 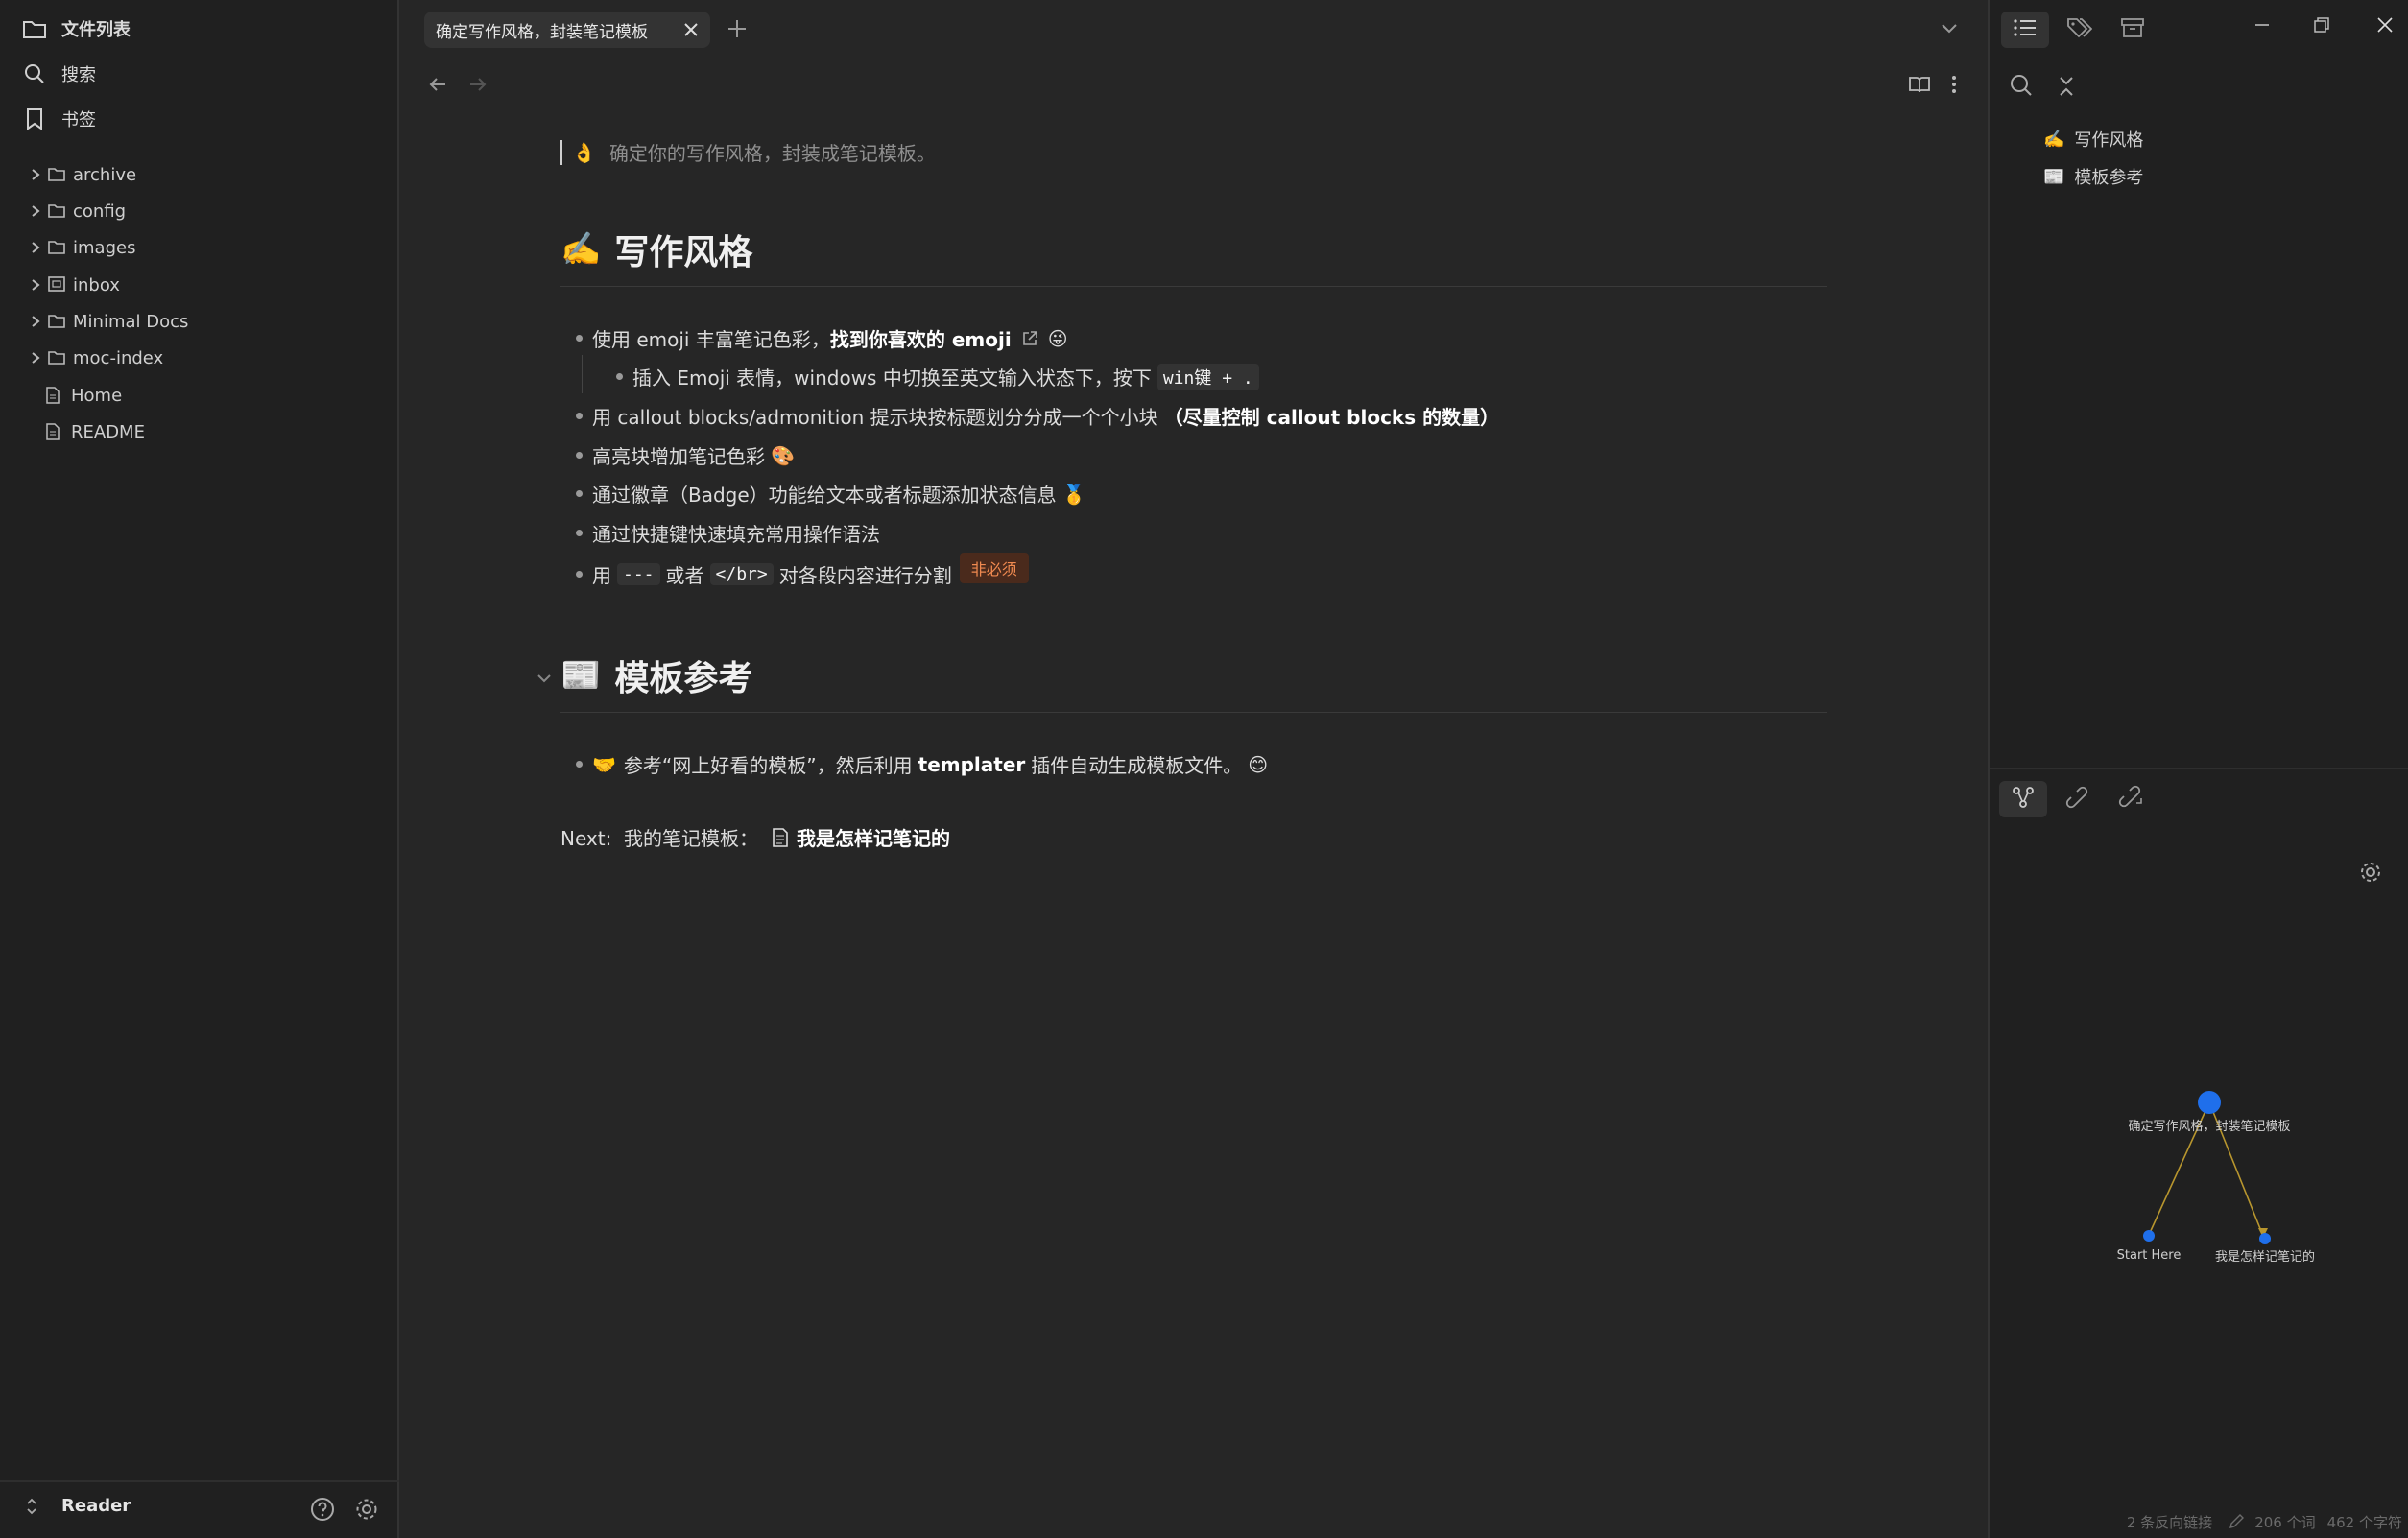 I want to click on outline-item-writing-style: ✍️ 写作风格, so click(x=2093, y=139).